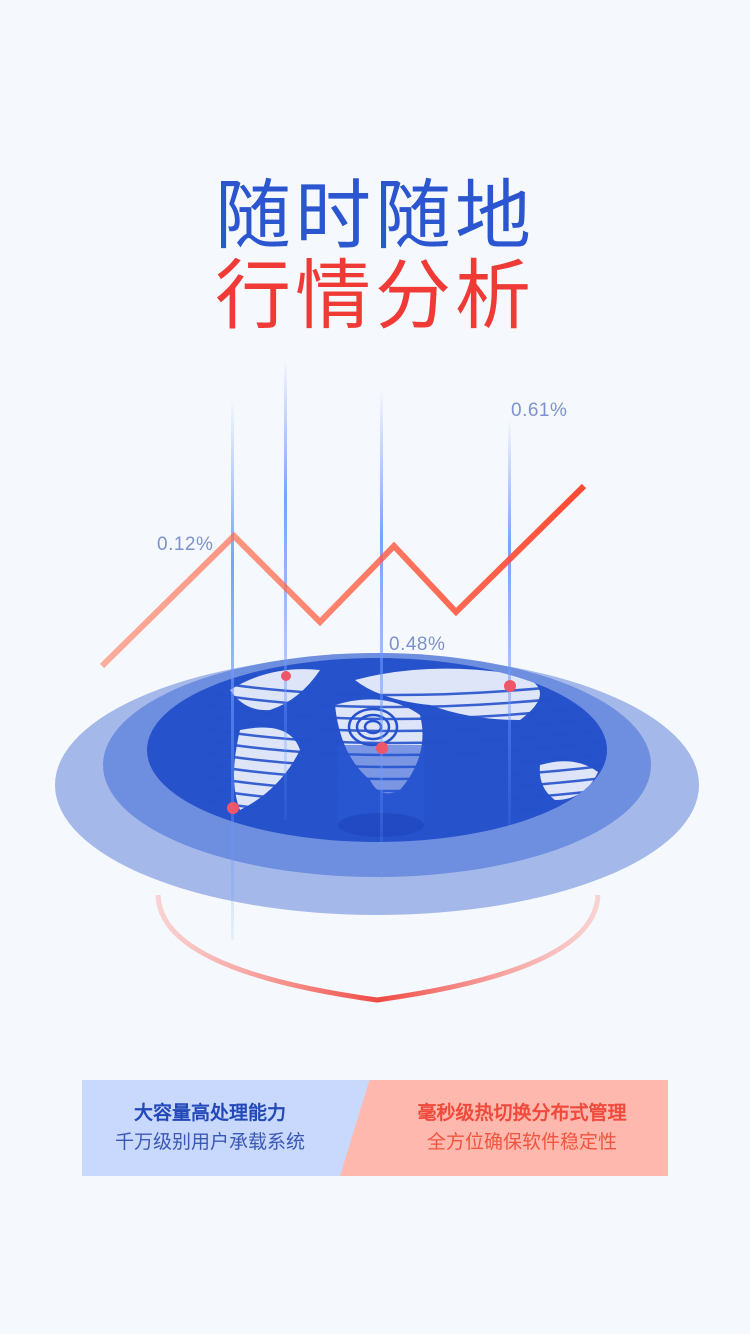 The width and height of the screenshot is (750, 1334). Describe the element at coordinates (375, 215) in the screenshot. I see `headline-line1: 随时随地` at that location.